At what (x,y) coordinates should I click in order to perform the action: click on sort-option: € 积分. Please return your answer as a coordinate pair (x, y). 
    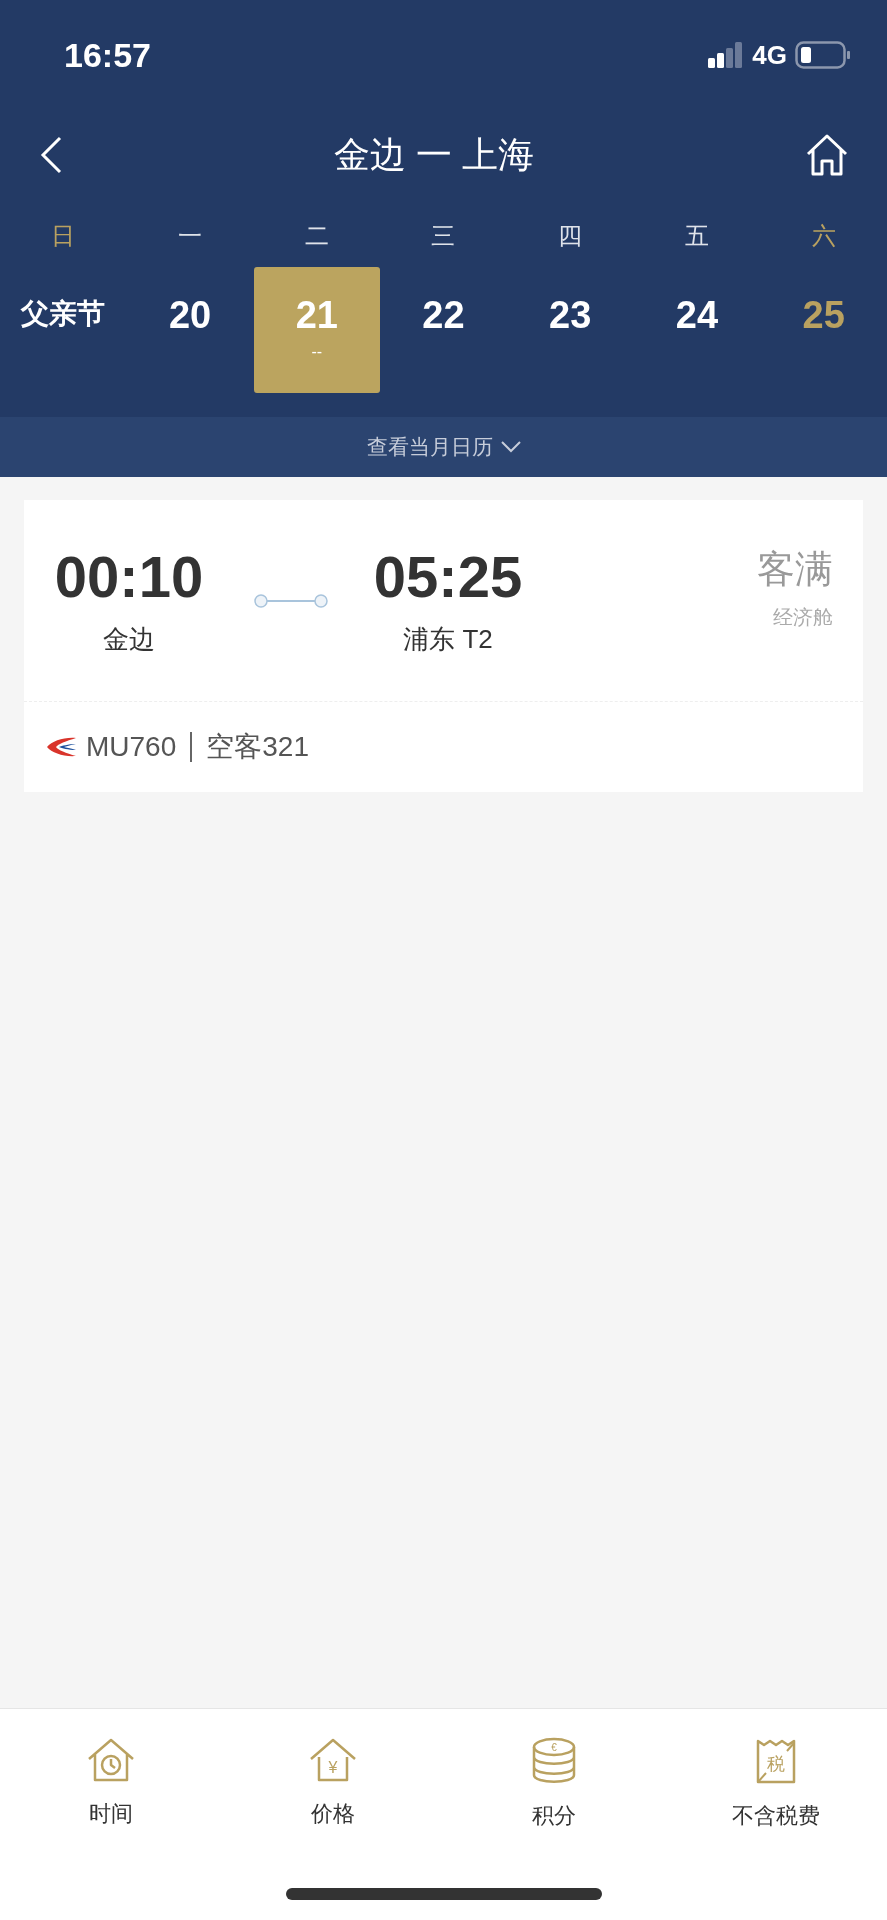
    Looking at the image, I should click on (554, 1784).